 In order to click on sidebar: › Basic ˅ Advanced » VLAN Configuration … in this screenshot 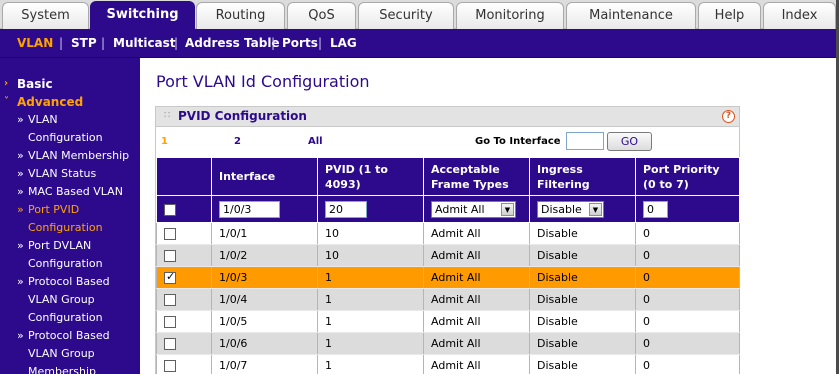, I will do `click(70, 216)`.